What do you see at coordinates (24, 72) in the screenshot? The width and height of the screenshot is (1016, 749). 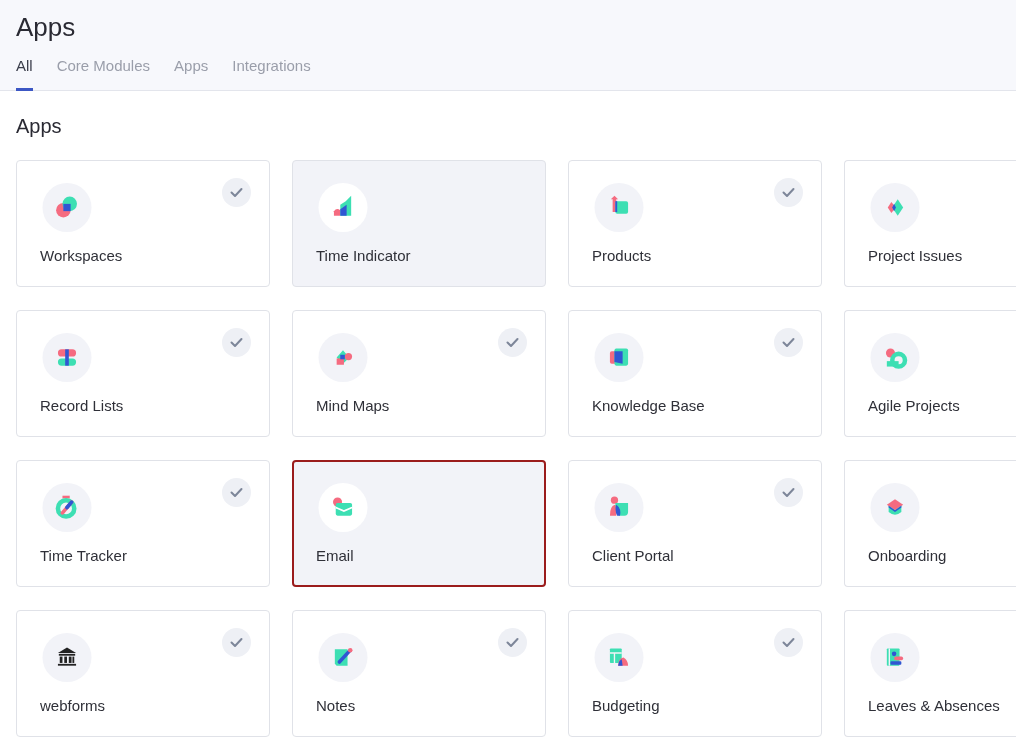 I see `tab: All` at bounding box center [24, 72].